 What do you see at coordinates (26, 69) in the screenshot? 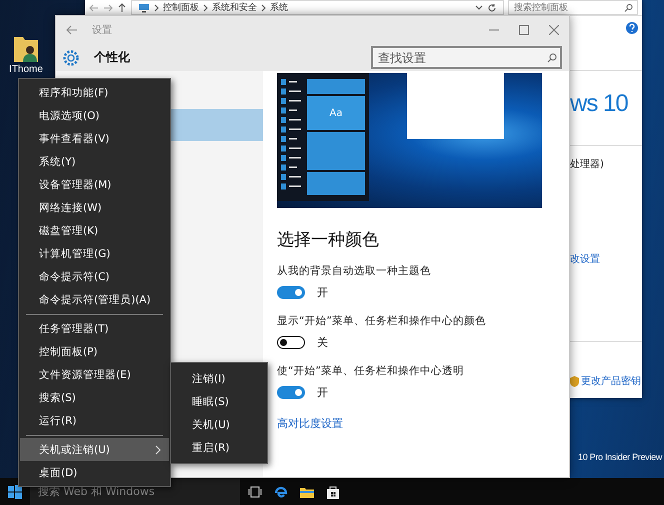
I see `icon-label: IThome` at bounding box center [26, 69].